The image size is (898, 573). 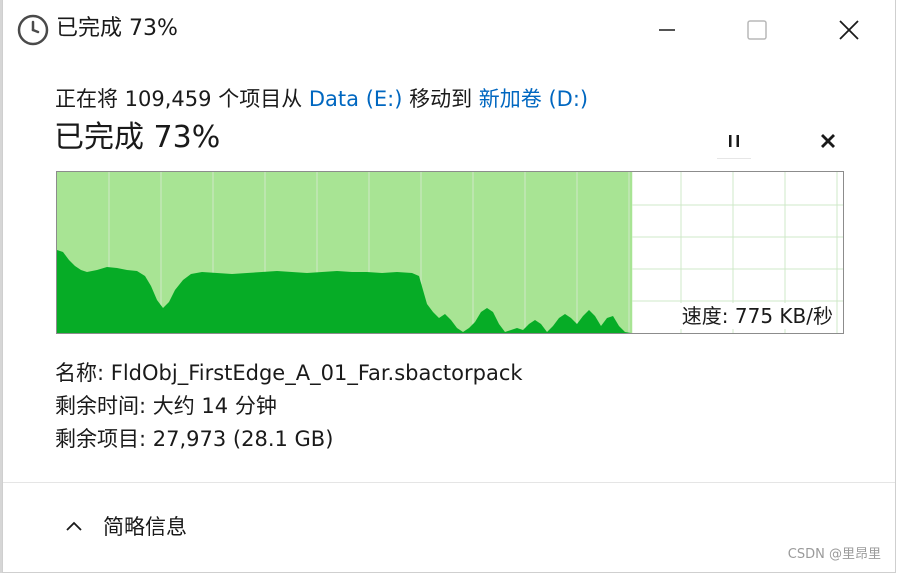 I want to click on window-title: 已完成 73%, so click(x=117, y=28).